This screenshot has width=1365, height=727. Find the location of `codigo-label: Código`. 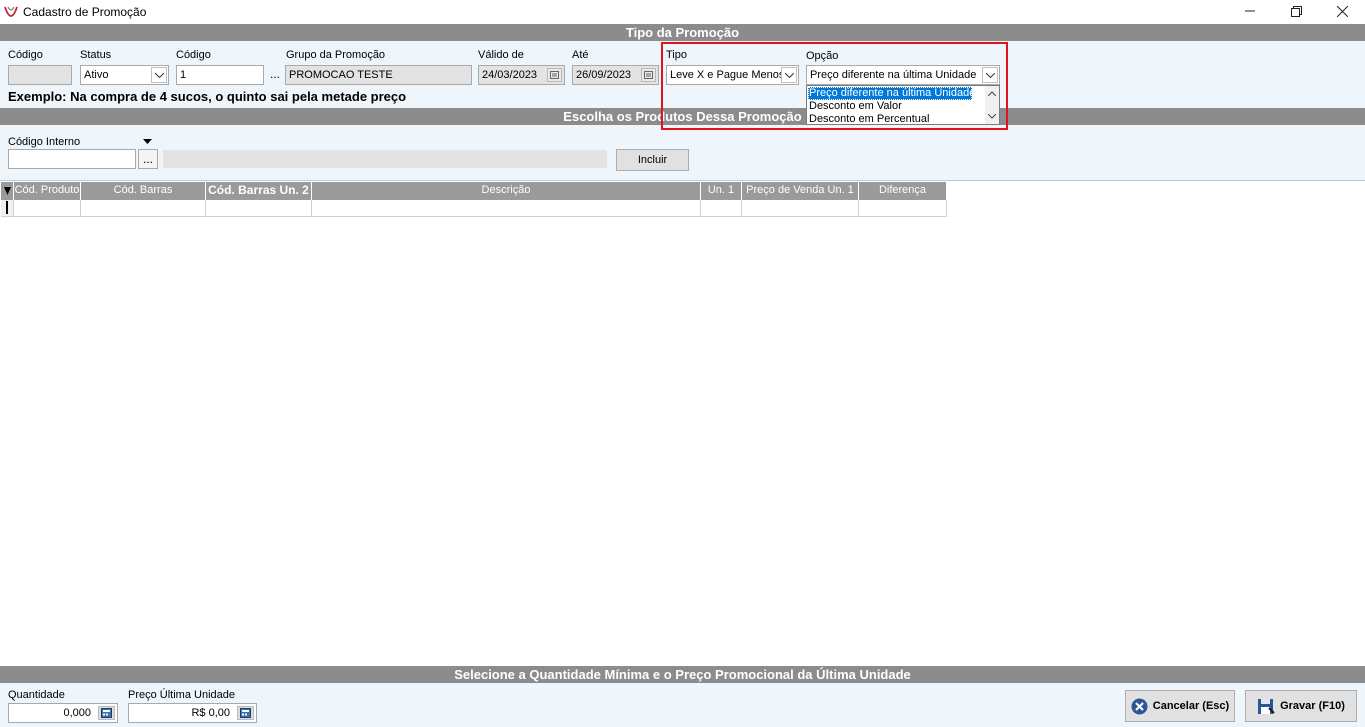

codigo-label: Código is located at coordinates (25, 55).